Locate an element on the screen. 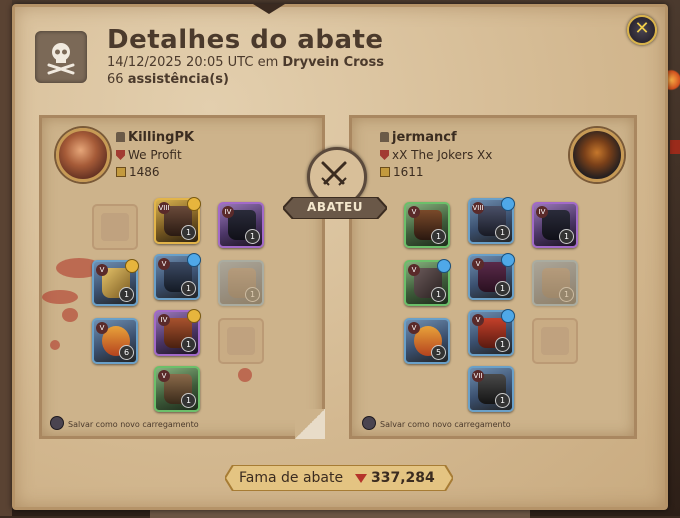 The height and width of the screenshot is (518, 680). background-ornament is located at coordinates (675, 147).